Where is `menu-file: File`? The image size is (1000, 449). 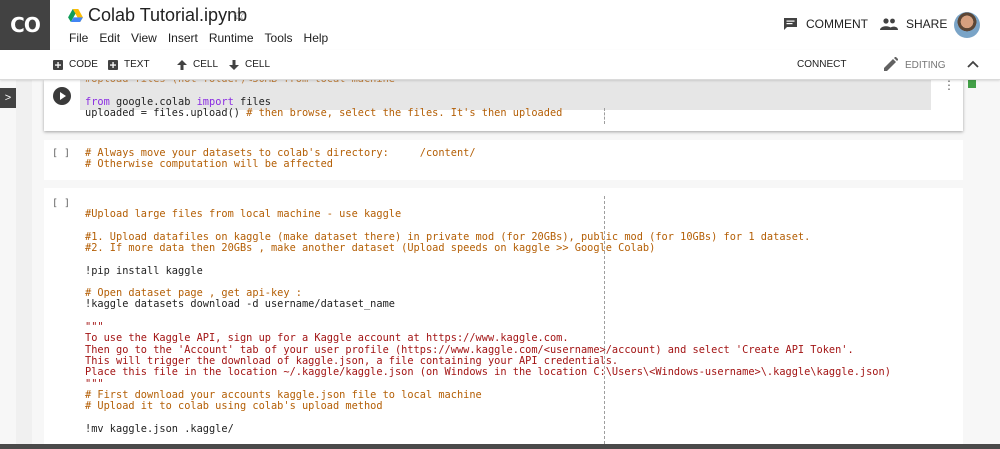
menu-file: File is located at coordinates (78, 38).